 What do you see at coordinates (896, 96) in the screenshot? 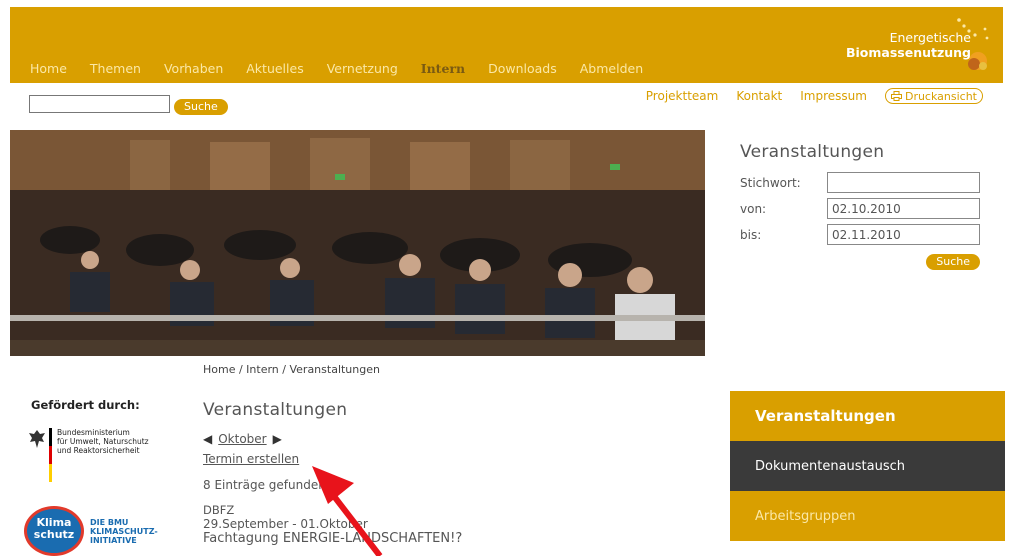
I see `printer-icon` at bounding box center [896, 96].